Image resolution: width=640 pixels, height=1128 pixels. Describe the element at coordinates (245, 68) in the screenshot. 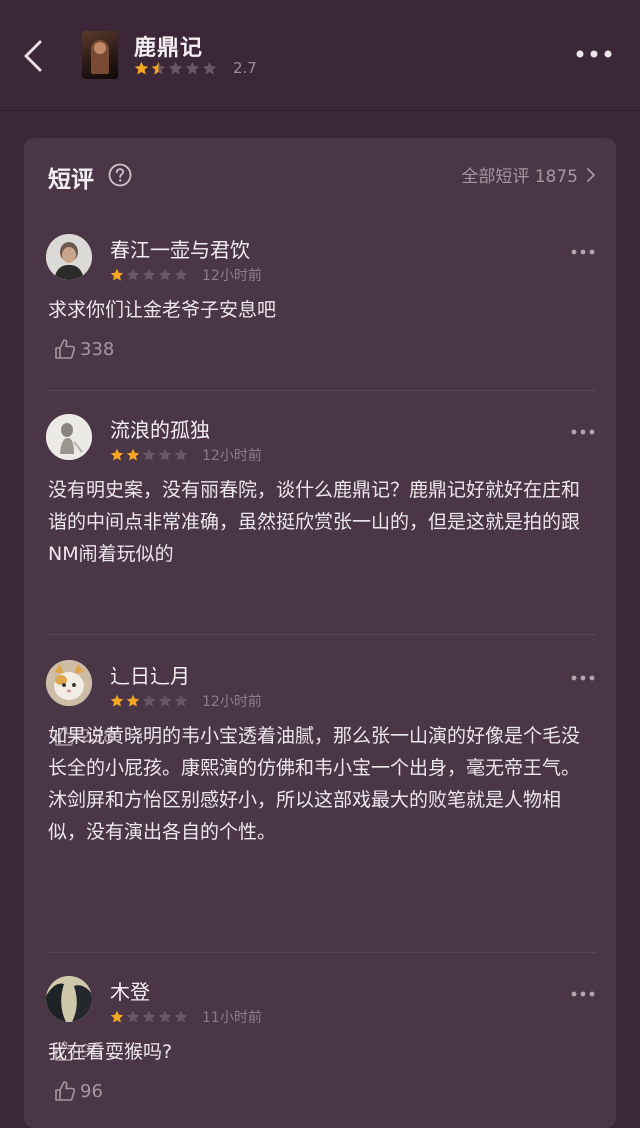

I see `rating-score: 2.7` at that location.